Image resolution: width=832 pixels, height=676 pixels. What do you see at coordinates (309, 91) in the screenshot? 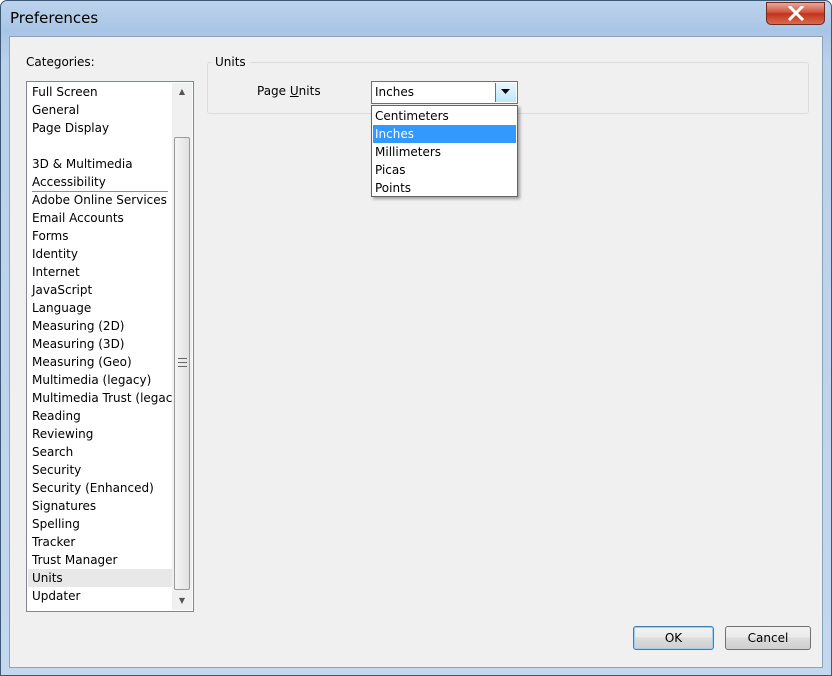
I see `page-units-label-post: nits` at bounding box center [309, 91].